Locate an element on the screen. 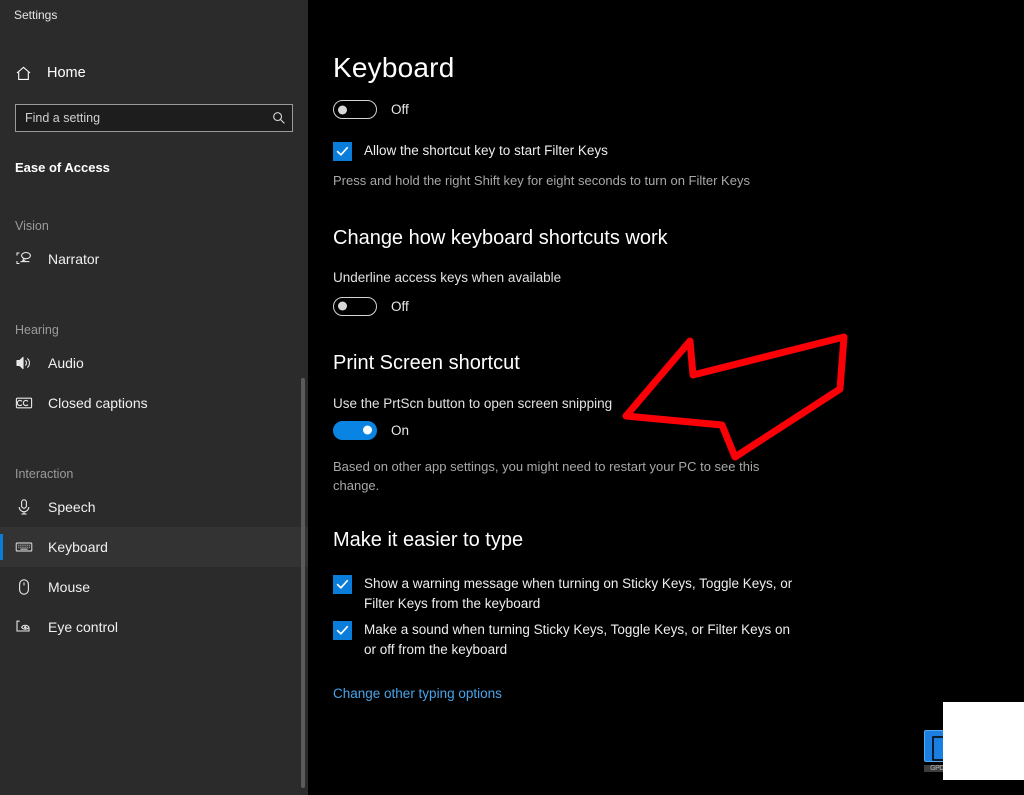 The image size is (1024, 795). sidebar-item-closed-captions: Closed captions is located at coordinates (154, 403).